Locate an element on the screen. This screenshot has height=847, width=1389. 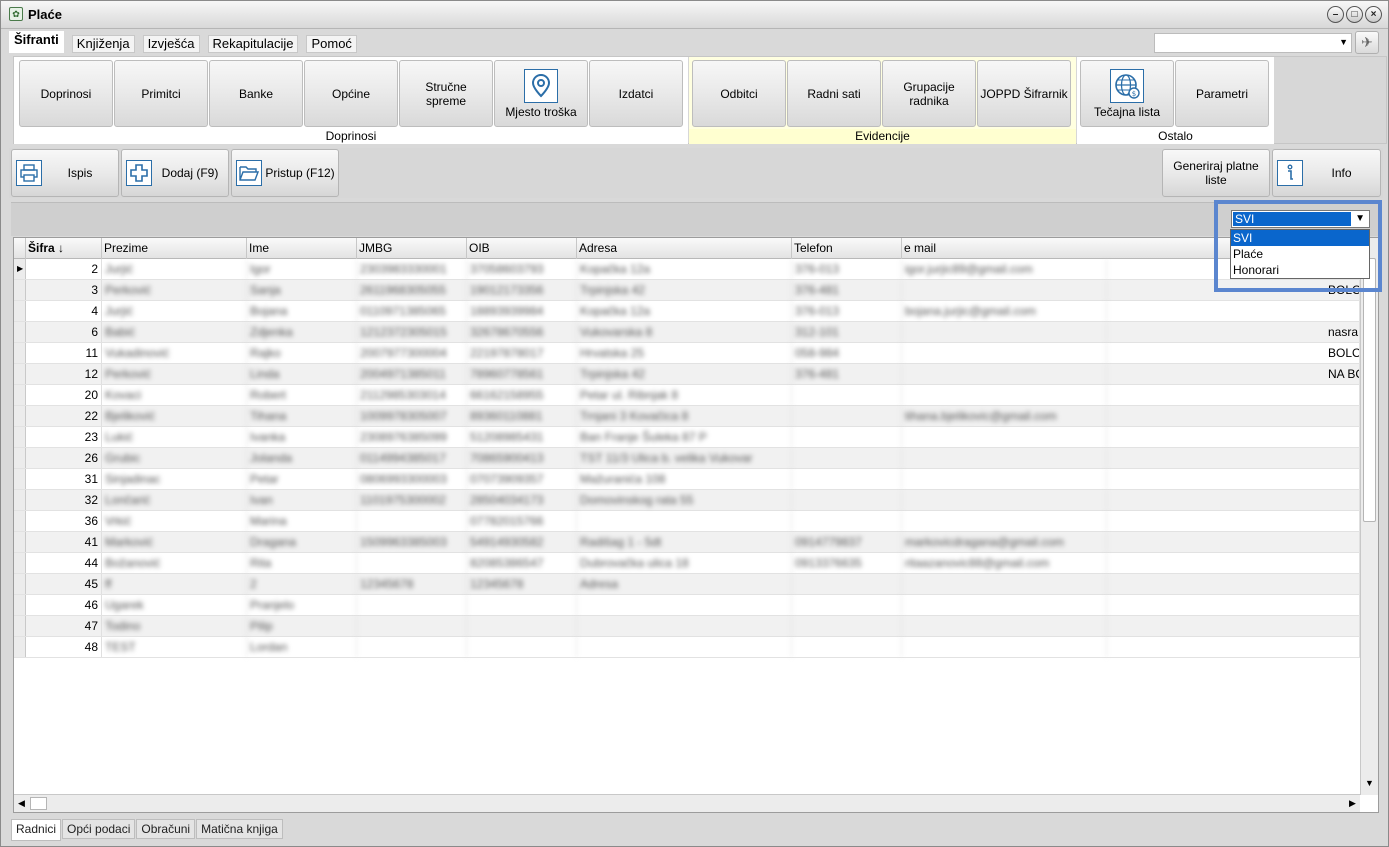
cell-oib: 78960778561 is located at coordinates (522, 374).